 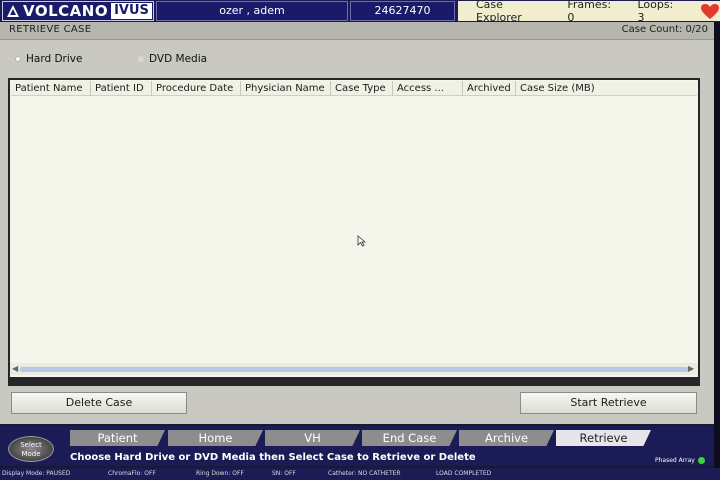 I want to click on phased-array-indicator: Phased Array, so click(x=680, y=460).